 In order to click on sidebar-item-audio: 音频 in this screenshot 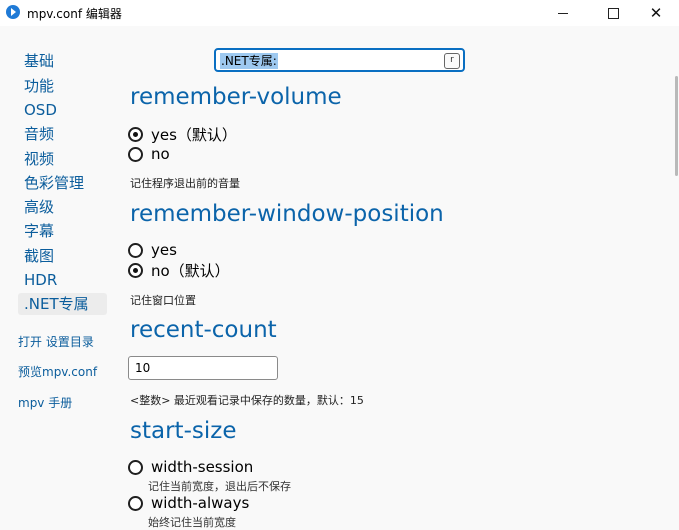, I will do `click(62, 134)`.